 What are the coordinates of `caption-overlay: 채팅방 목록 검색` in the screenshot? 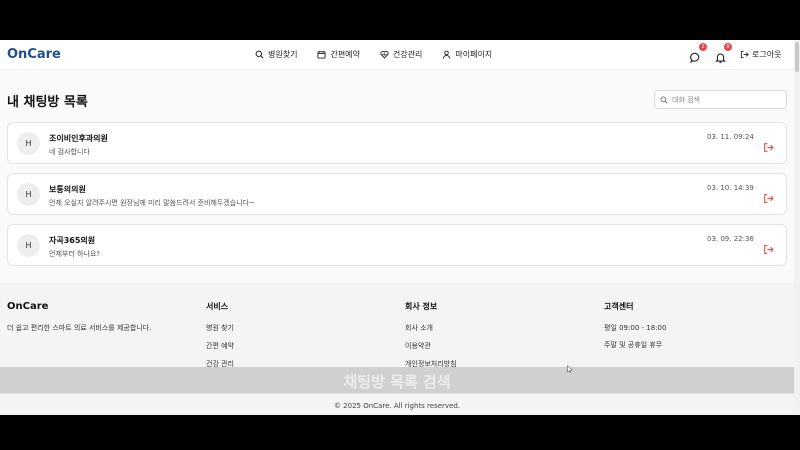 It's located at (397, 380).